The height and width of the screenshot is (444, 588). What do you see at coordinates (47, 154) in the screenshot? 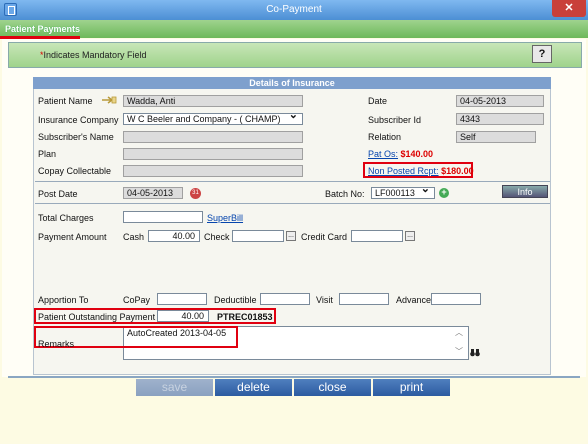
I see `plan-label: Plan` at bounding box center [47, 154].